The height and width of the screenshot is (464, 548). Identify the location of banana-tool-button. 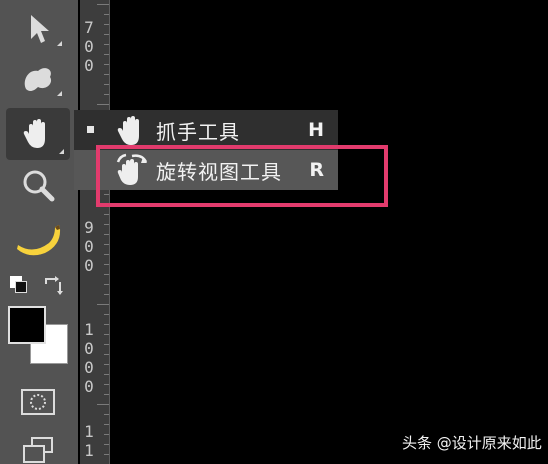
(38, 239).